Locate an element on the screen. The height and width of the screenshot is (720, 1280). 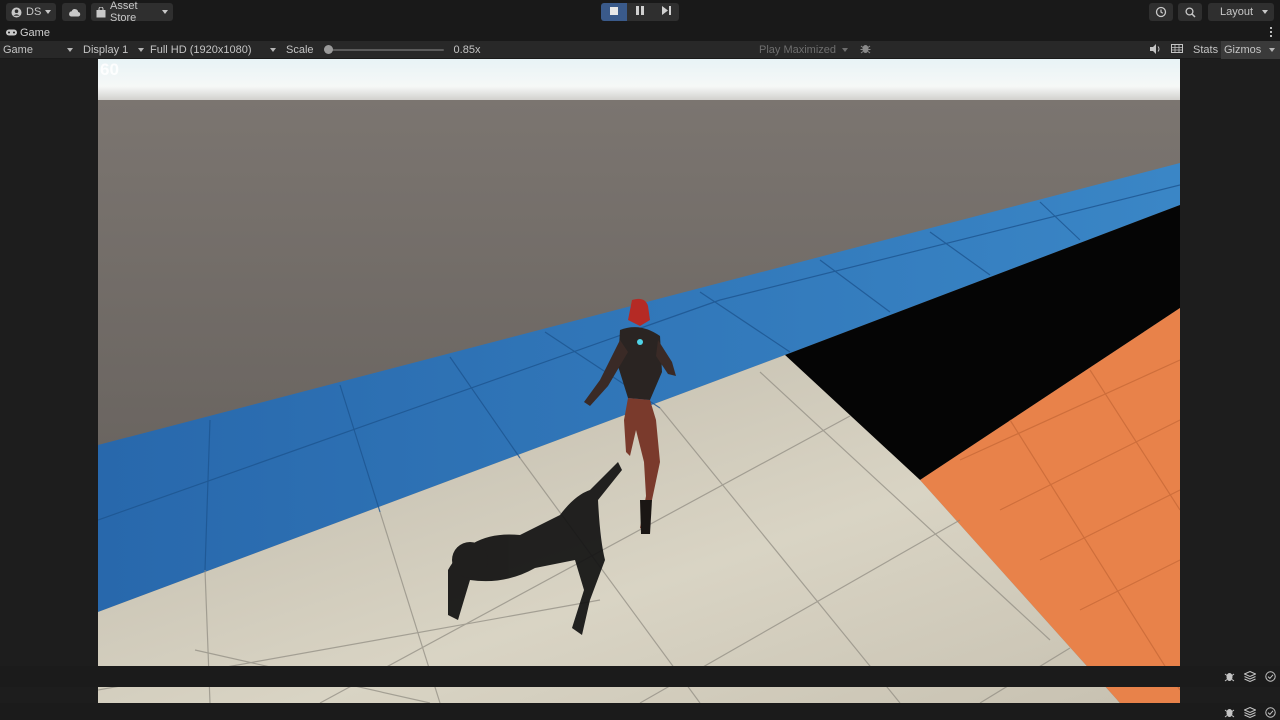
resolution-label: Full HD (1920x1080) is located at coordinates (201, 50).